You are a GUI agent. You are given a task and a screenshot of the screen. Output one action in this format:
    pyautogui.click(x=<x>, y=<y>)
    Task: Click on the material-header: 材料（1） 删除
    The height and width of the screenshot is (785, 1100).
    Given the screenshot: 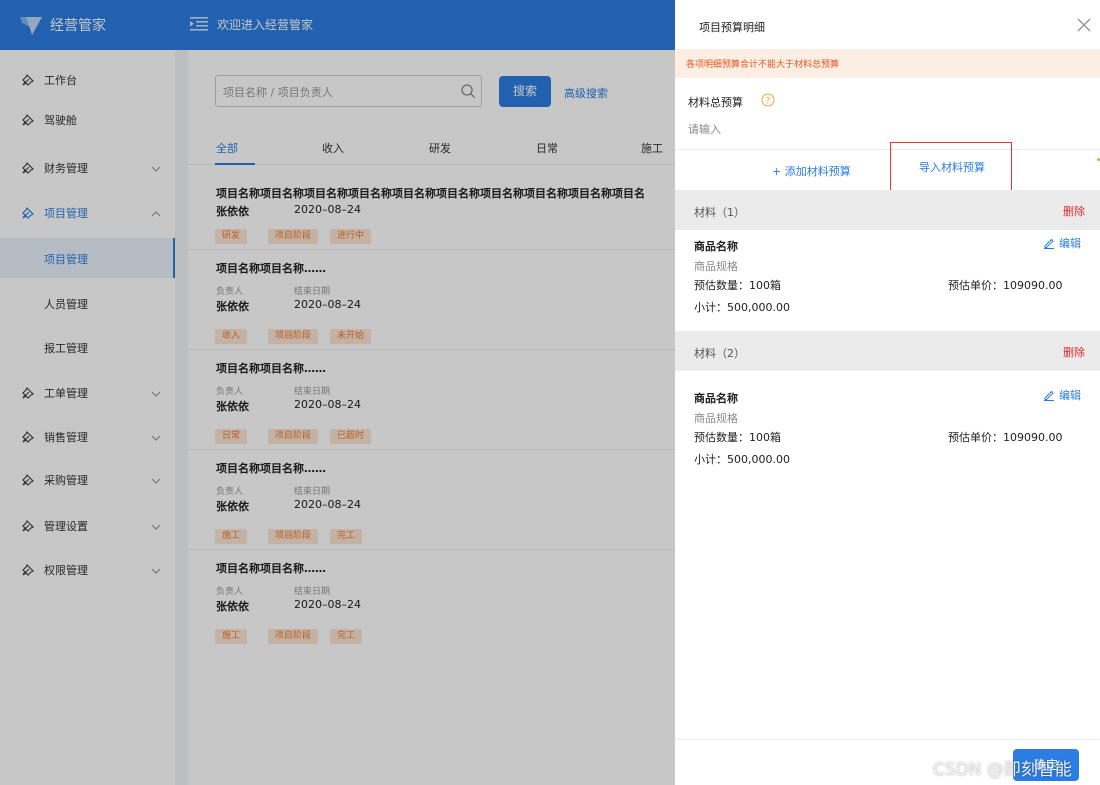 What is the action you would take?
    pyautogui.click(x=887, y=210)
    